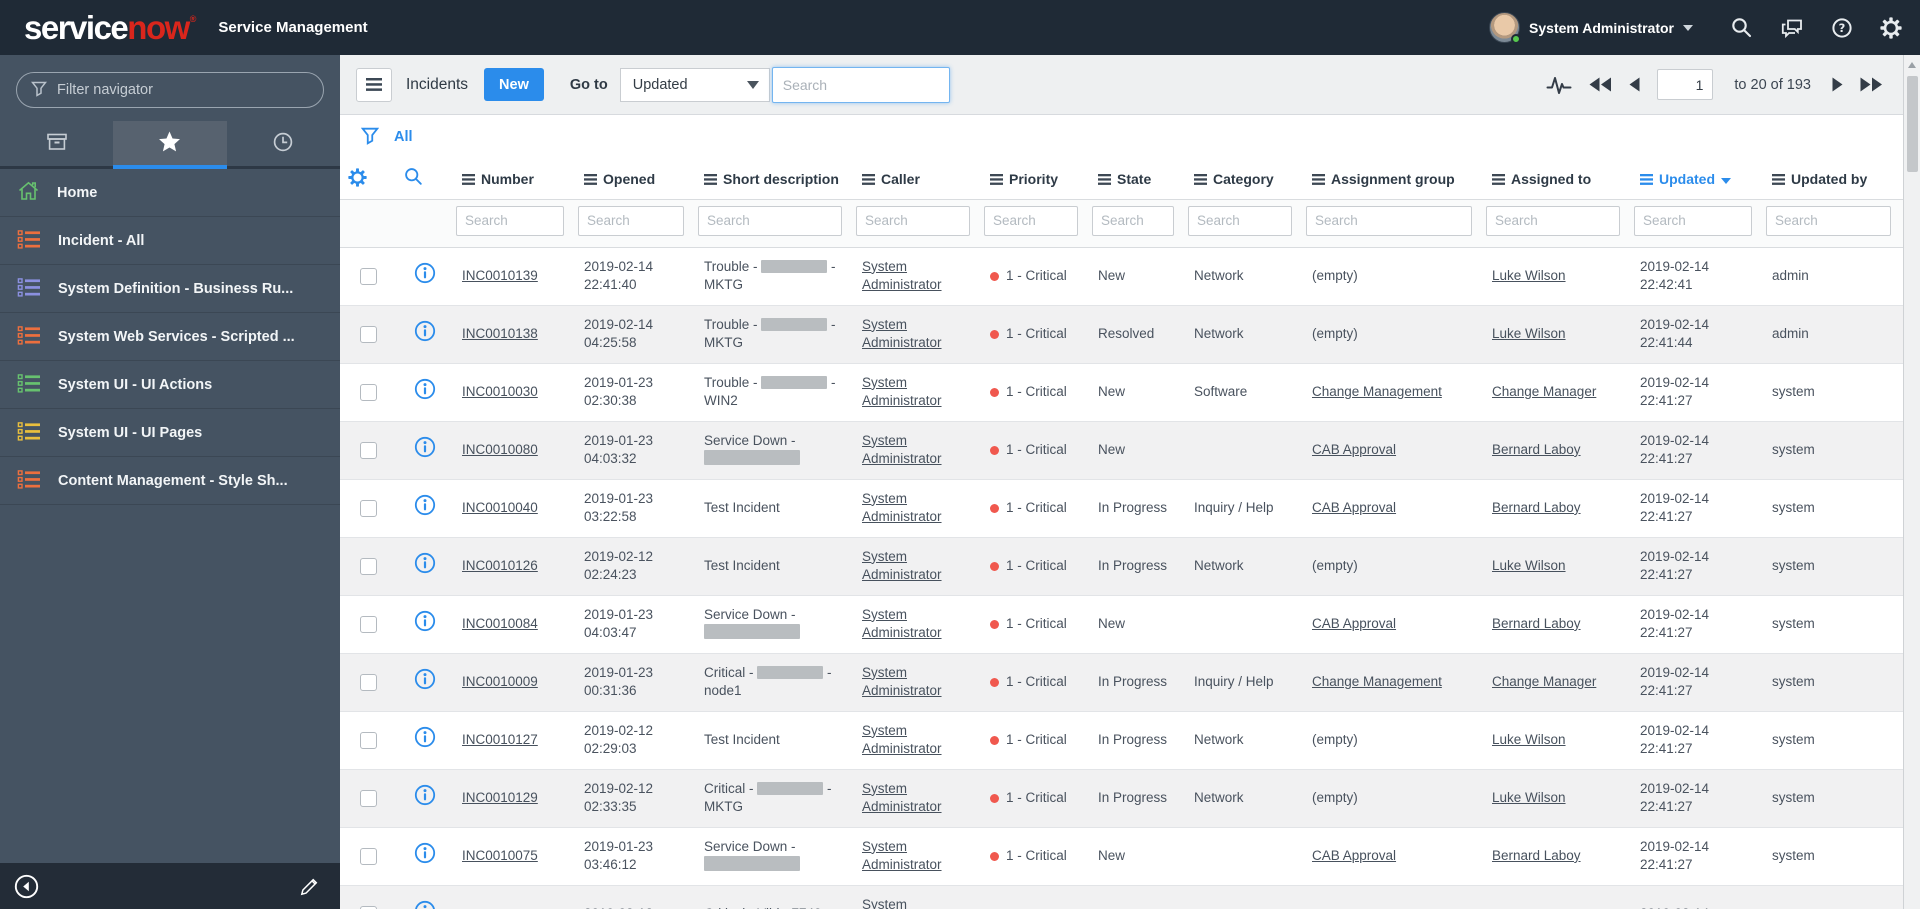 The image size is (1920, 909). Describe the element at coordinates (1742, 28) in the screenshot. I see `search-icon` at that location.